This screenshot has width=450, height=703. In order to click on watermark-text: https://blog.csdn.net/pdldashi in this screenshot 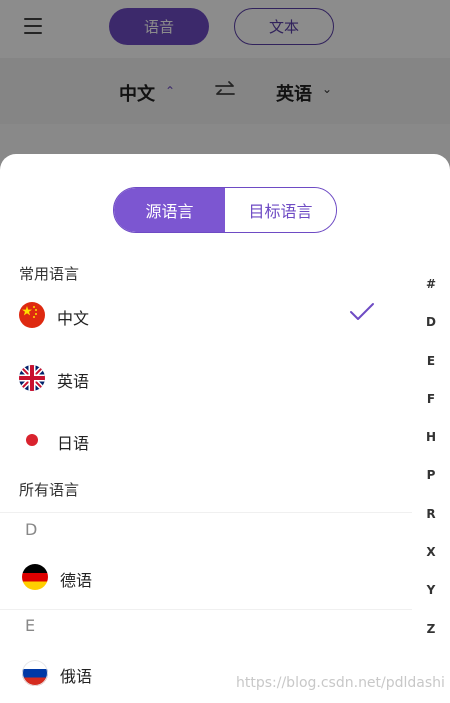, I will do `click(340, 683)`.